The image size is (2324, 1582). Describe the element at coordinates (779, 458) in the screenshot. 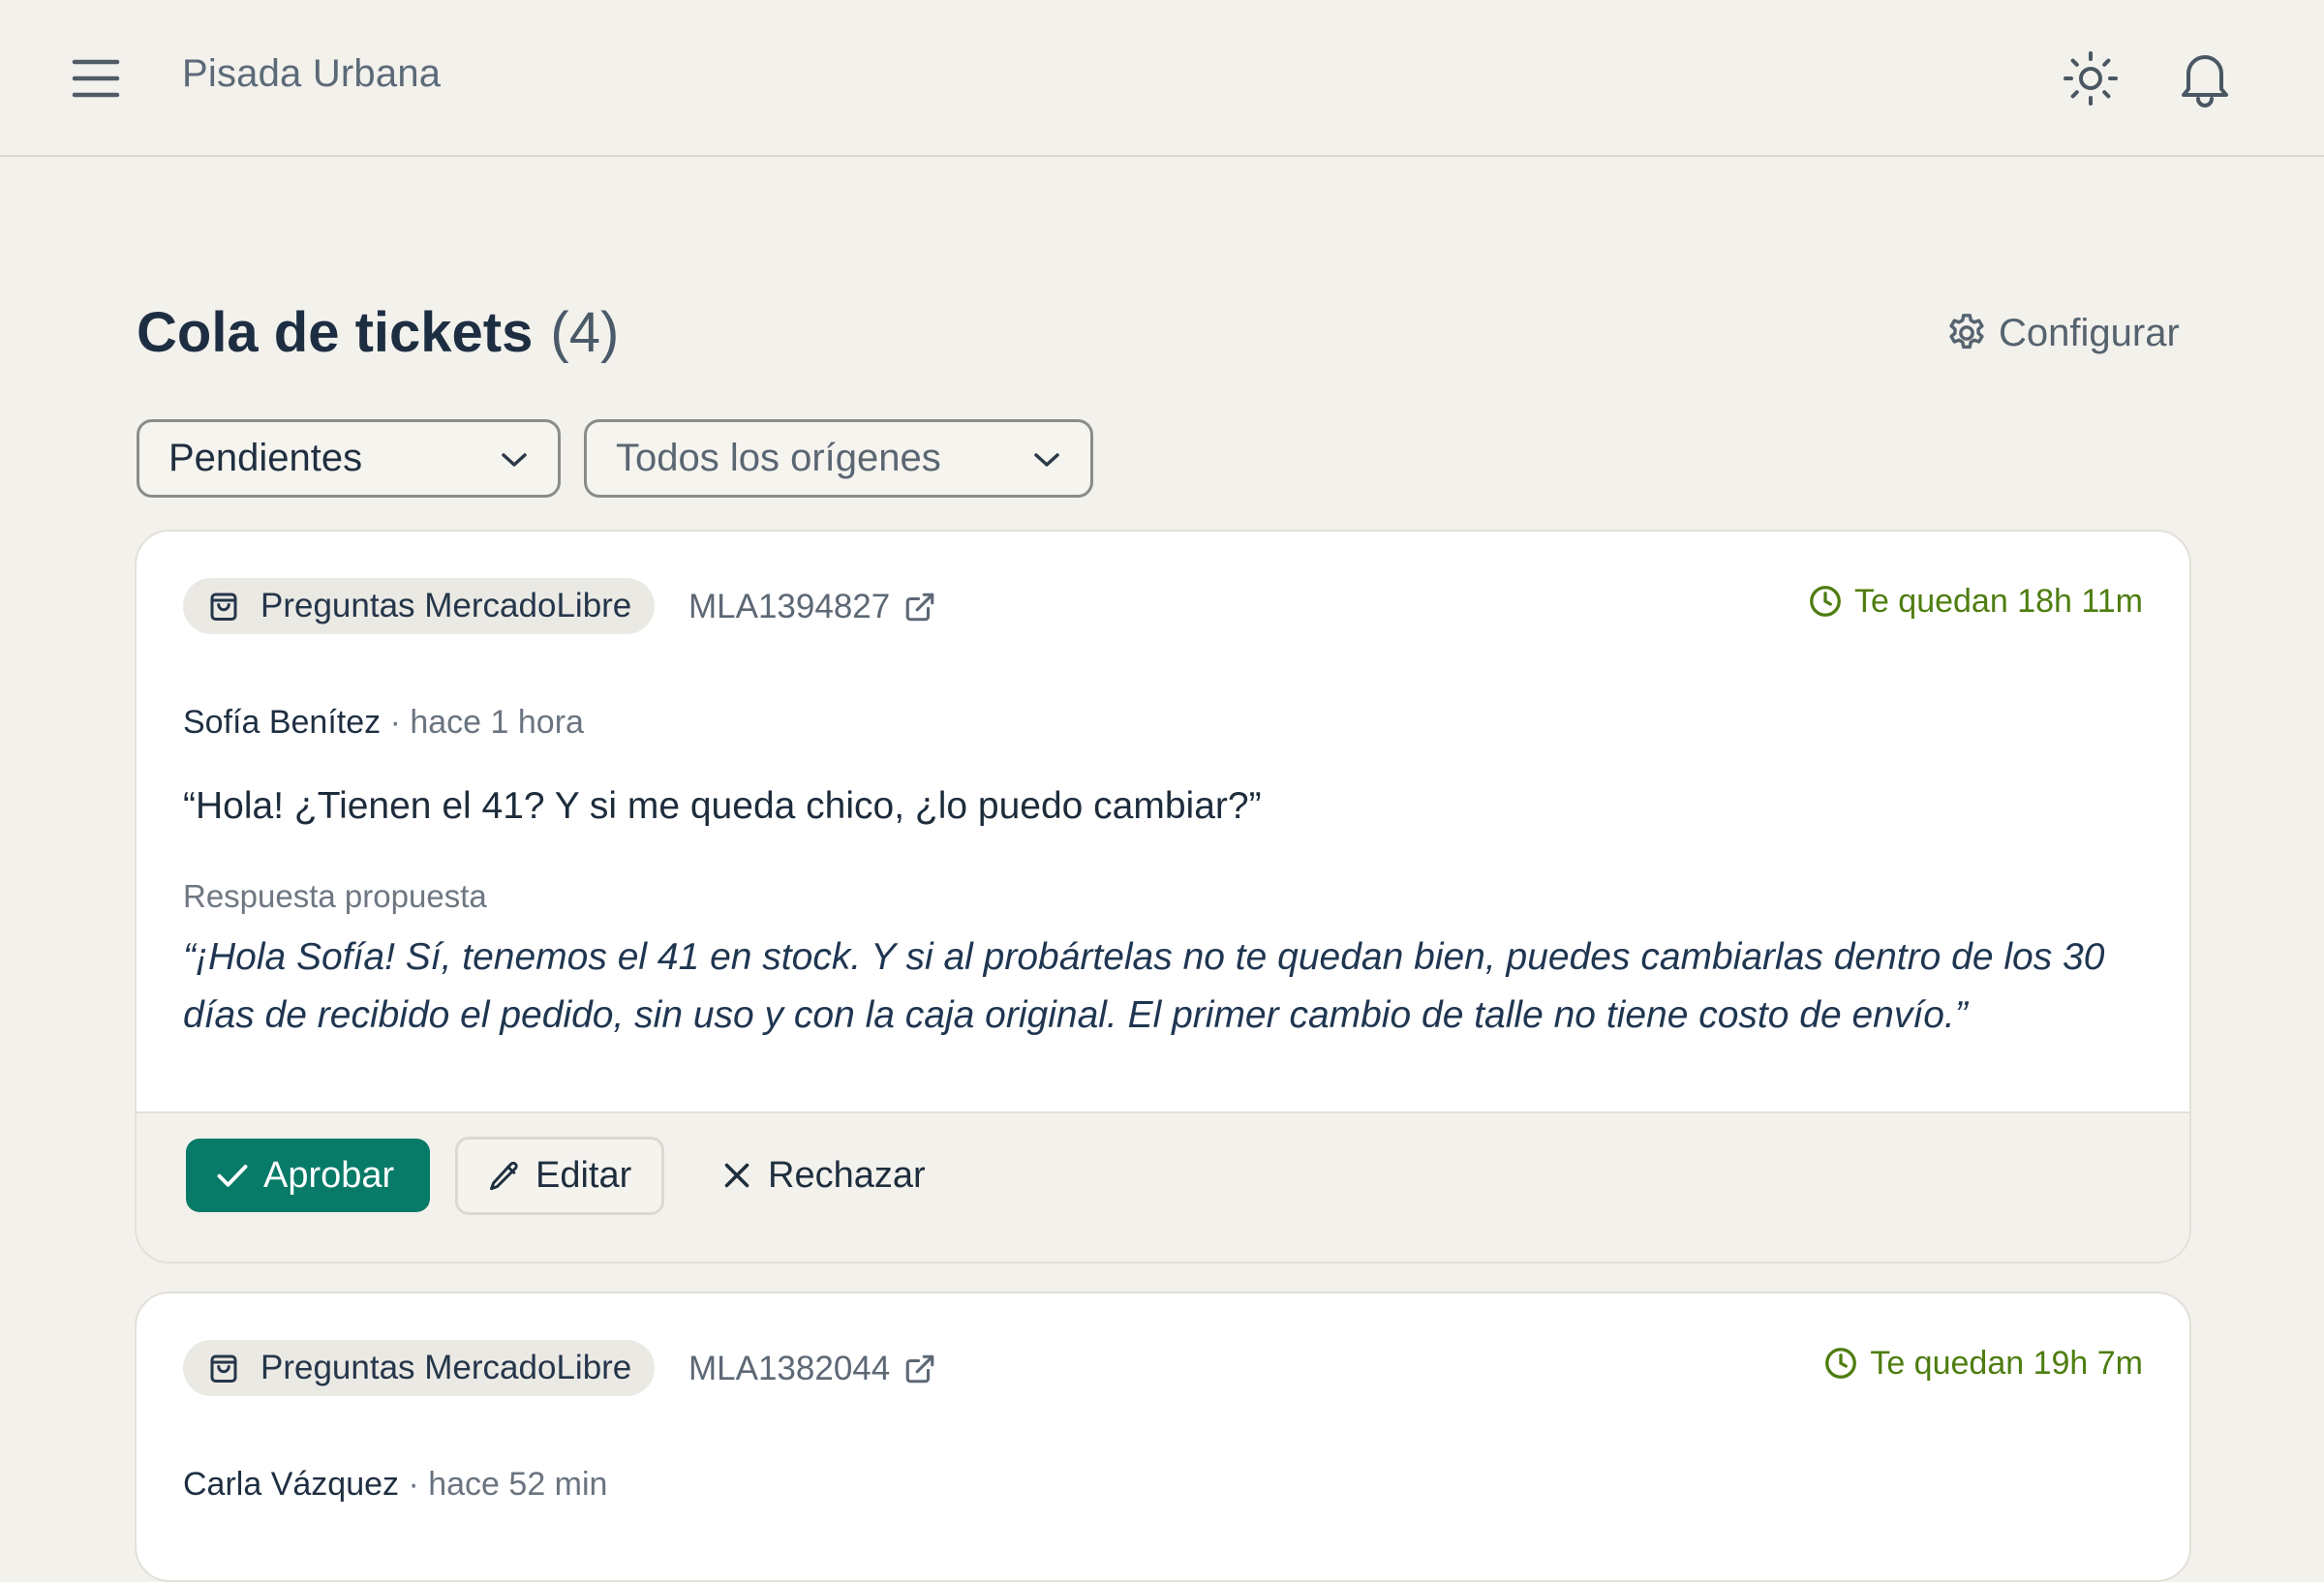

I see `origin-filter-value: Todos los orígenes` at that location.